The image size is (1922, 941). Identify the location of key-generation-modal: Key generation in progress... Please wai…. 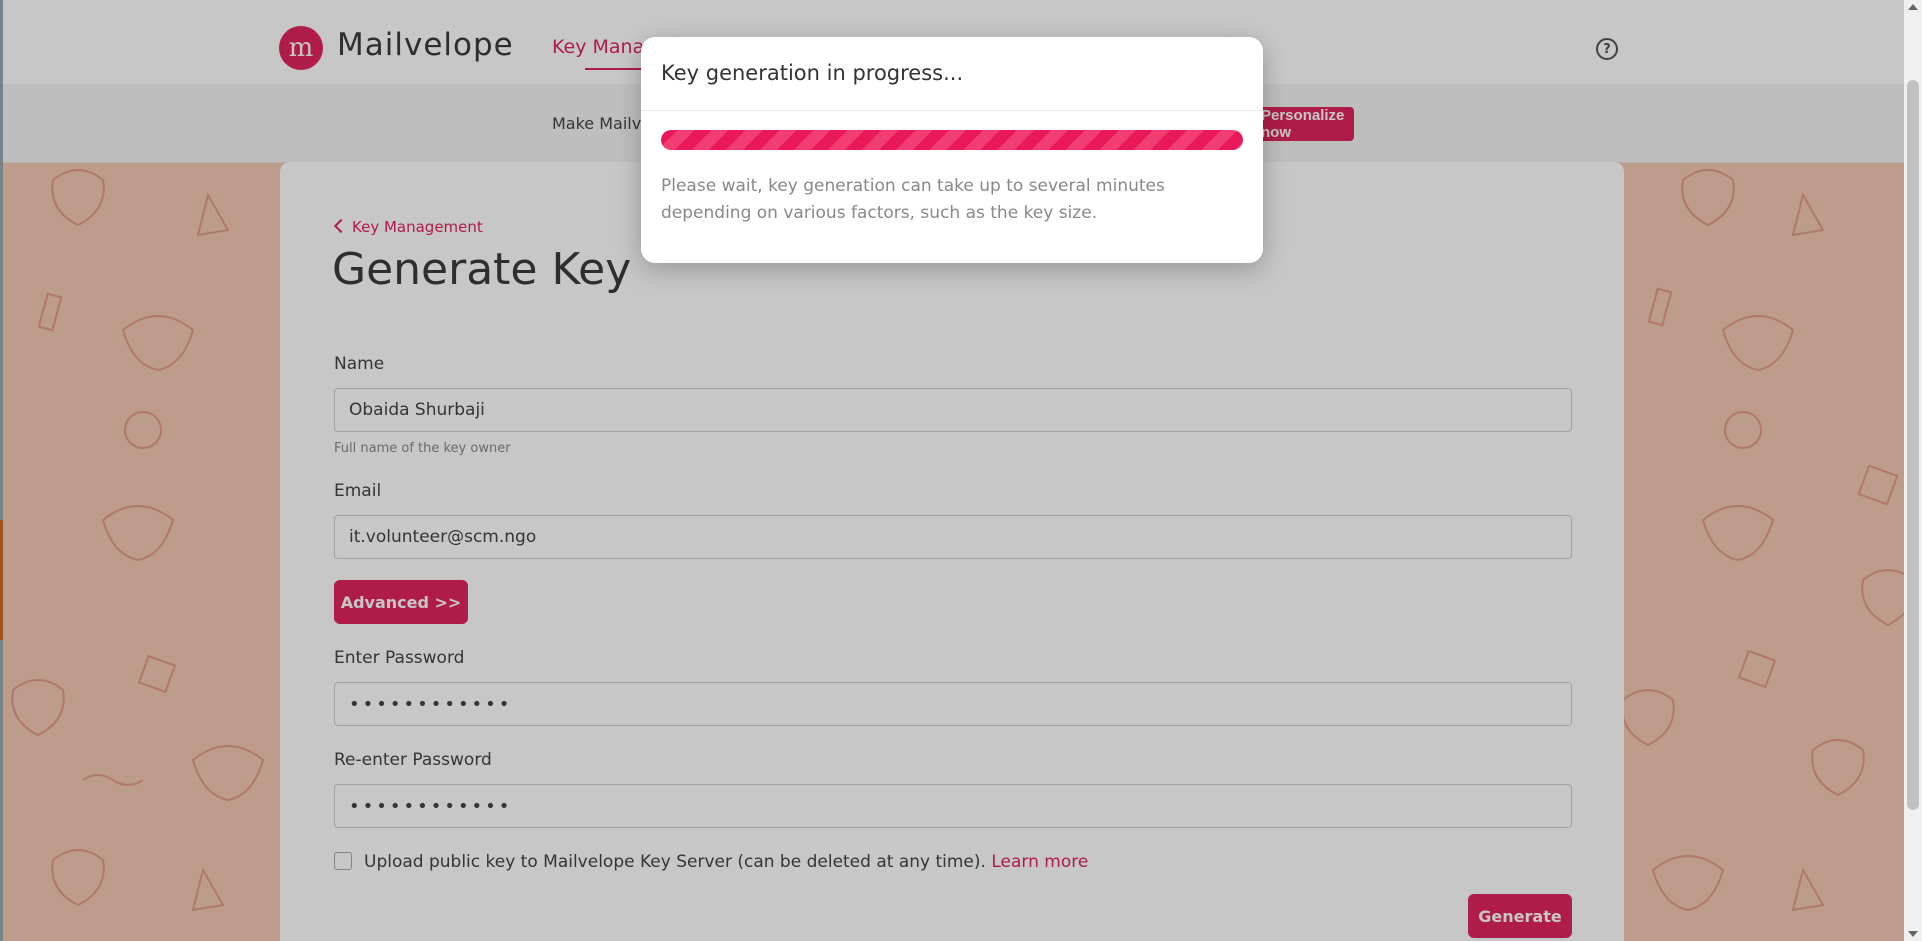
(952, 150).